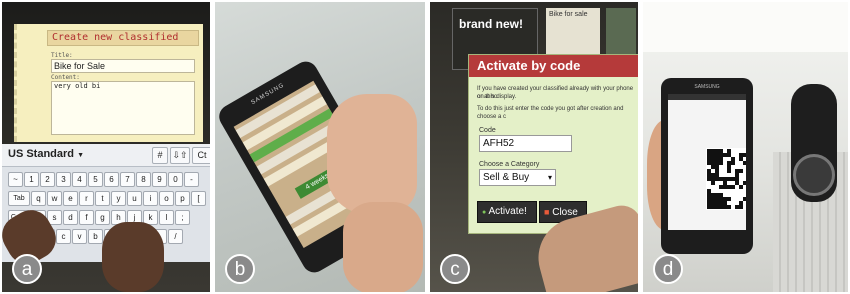 The height and width of the screenshot is (294, 850). What do you see at coordinates (111, 179) in the screenshot?
I see `key-0-6: 6` at bounding box center [111, 179].